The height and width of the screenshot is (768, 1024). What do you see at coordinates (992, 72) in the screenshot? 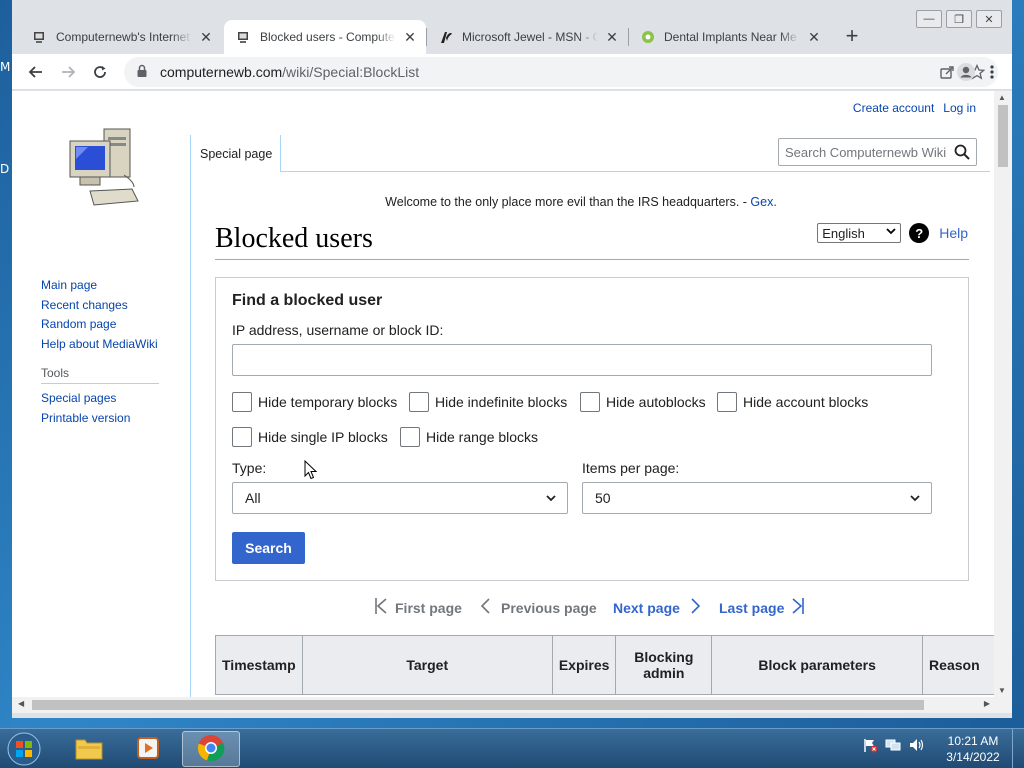
I see `kebab-menu-icon` at bounding box center [992, 72].